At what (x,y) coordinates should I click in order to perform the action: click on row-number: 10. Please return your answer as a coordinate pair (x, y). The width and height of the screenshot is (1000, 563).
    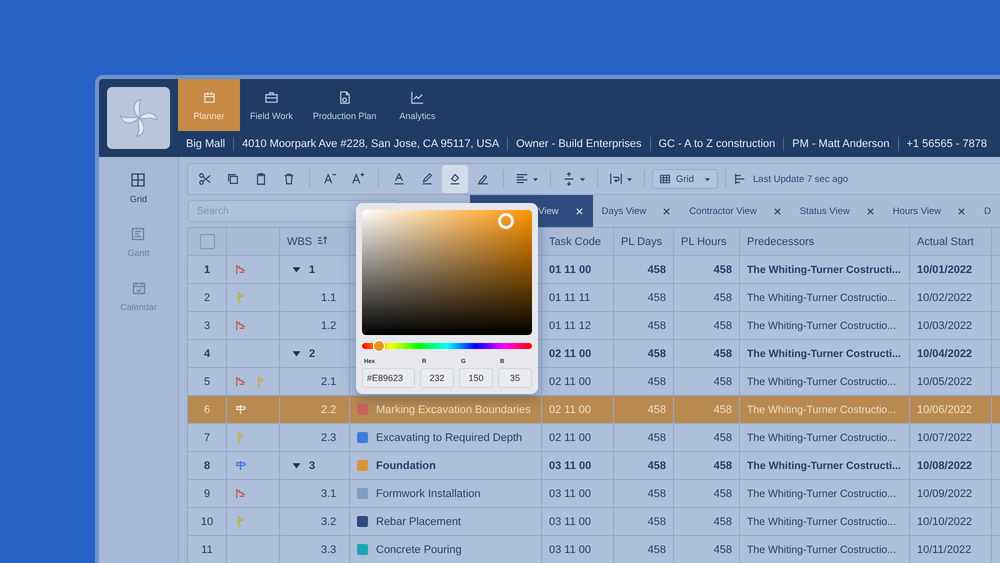
    Looking at the image, I should click on (207, 522).